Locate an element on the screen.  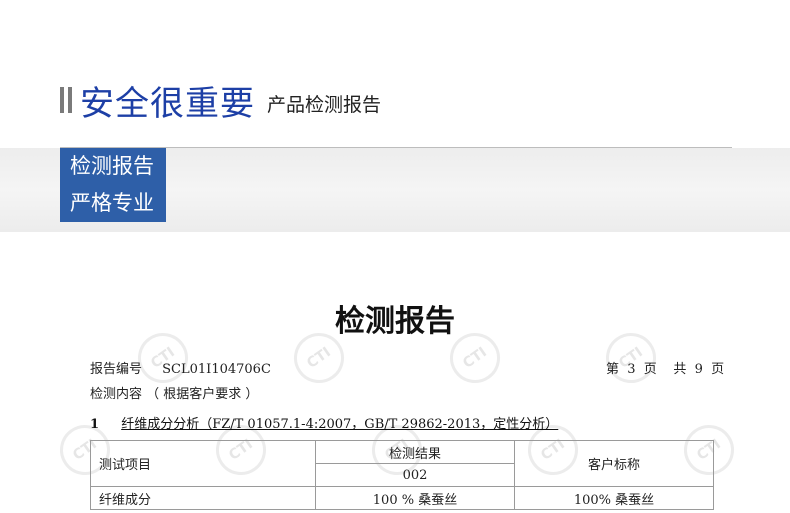
content-label: 检测内容 （ 根据客户要求 ） is located at coordinates (174, 394).